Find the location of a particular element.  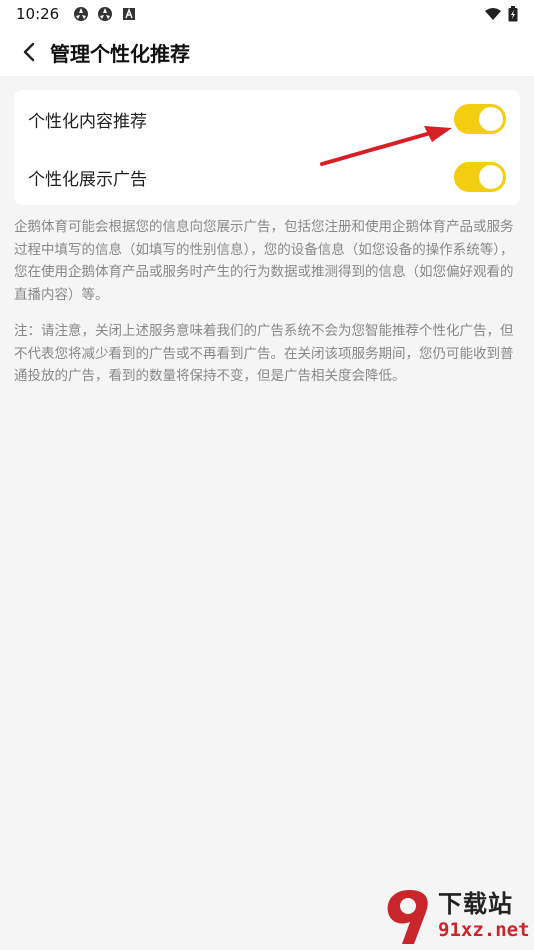

chevron-left-icon is located at coordinates (29, 52).